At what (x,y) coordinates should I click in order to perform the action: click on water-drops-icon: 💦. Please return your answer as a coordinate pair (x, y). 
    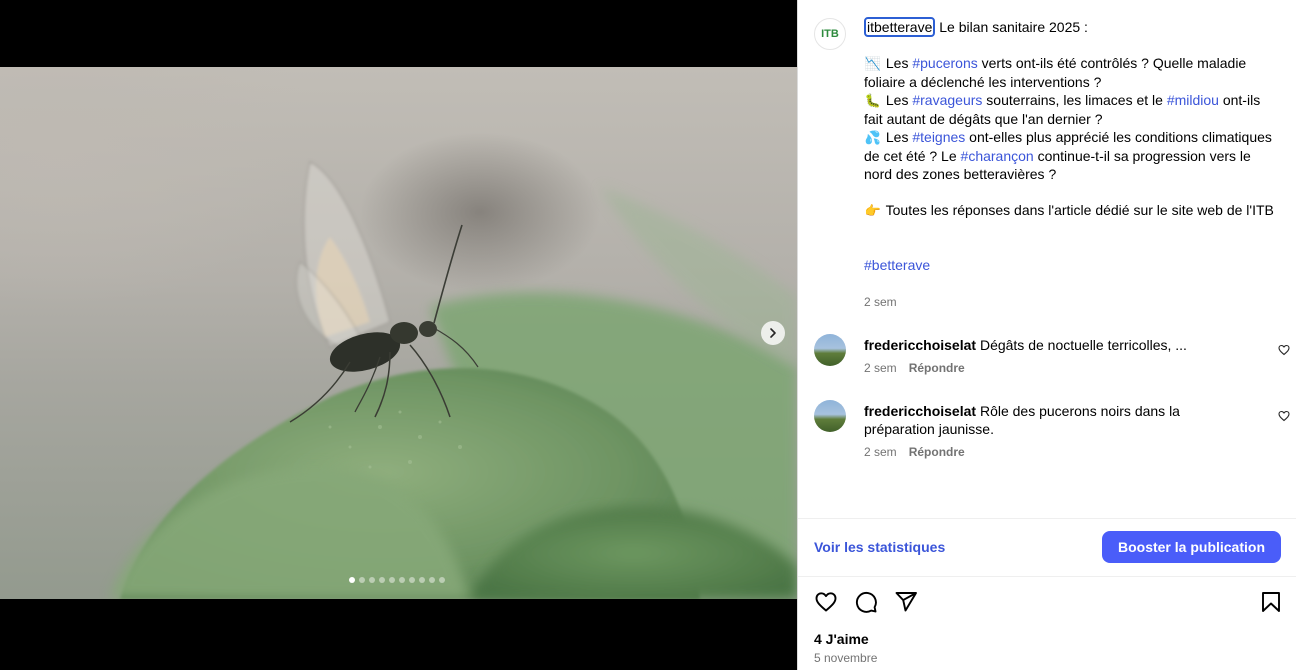
    Looking at the image, I should click on (873, 137).